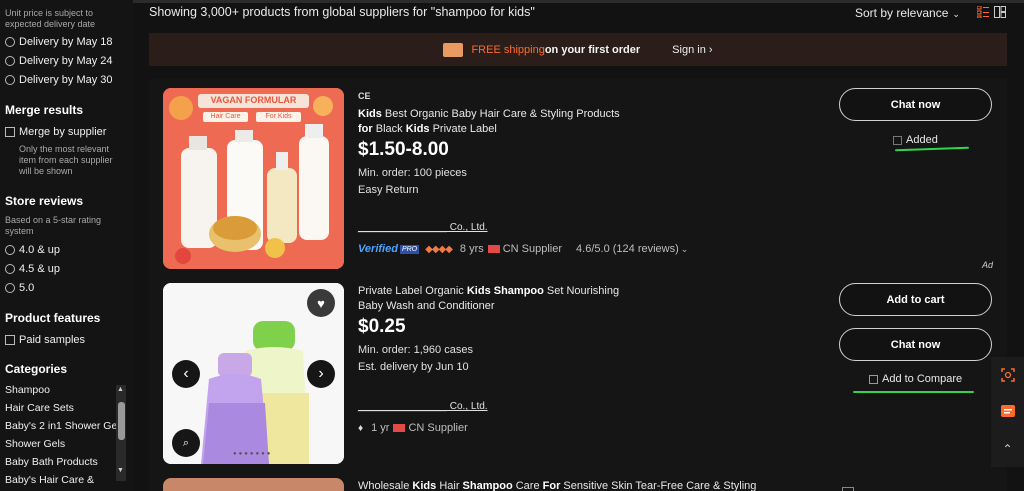 The height and width of the screenshot is (491, 1024). What do you see at coordinates (627, 249) in the screenshot?
I see `store-rating: 4.6/5.0 (124 reviews)` at bounding box center [627, 249].